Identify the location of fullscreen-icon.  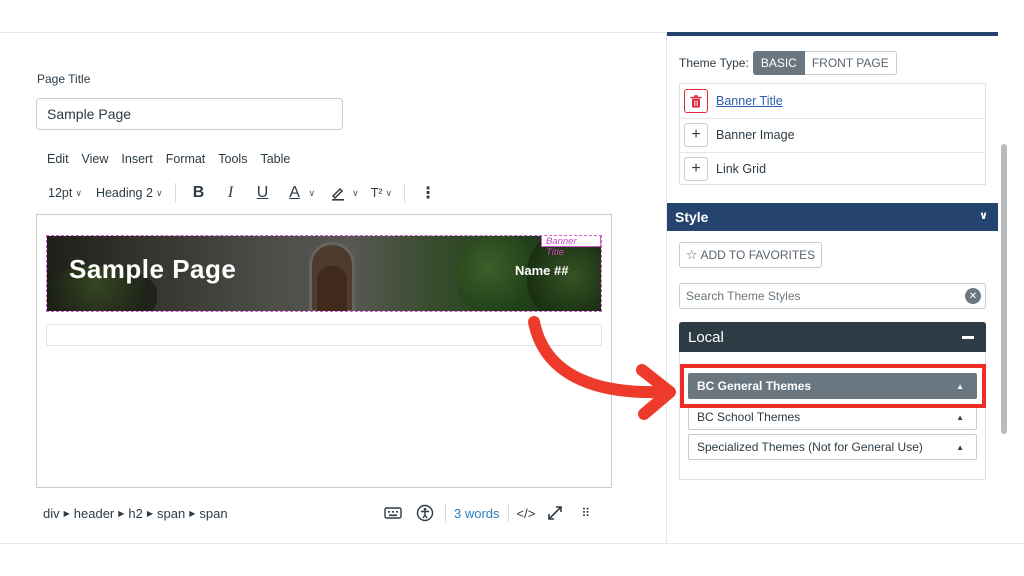
(555, 513).